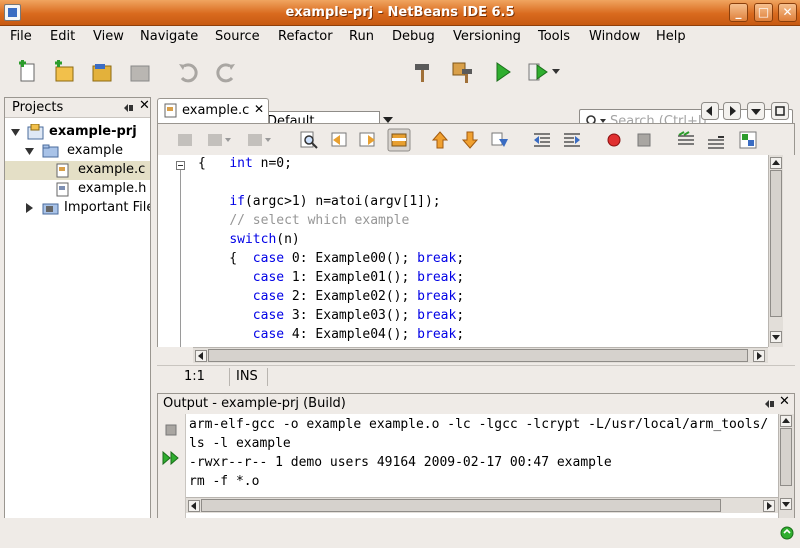 This screenshot has height=548, width=800. I want to click on menu-help: Help, so click(671, 36).